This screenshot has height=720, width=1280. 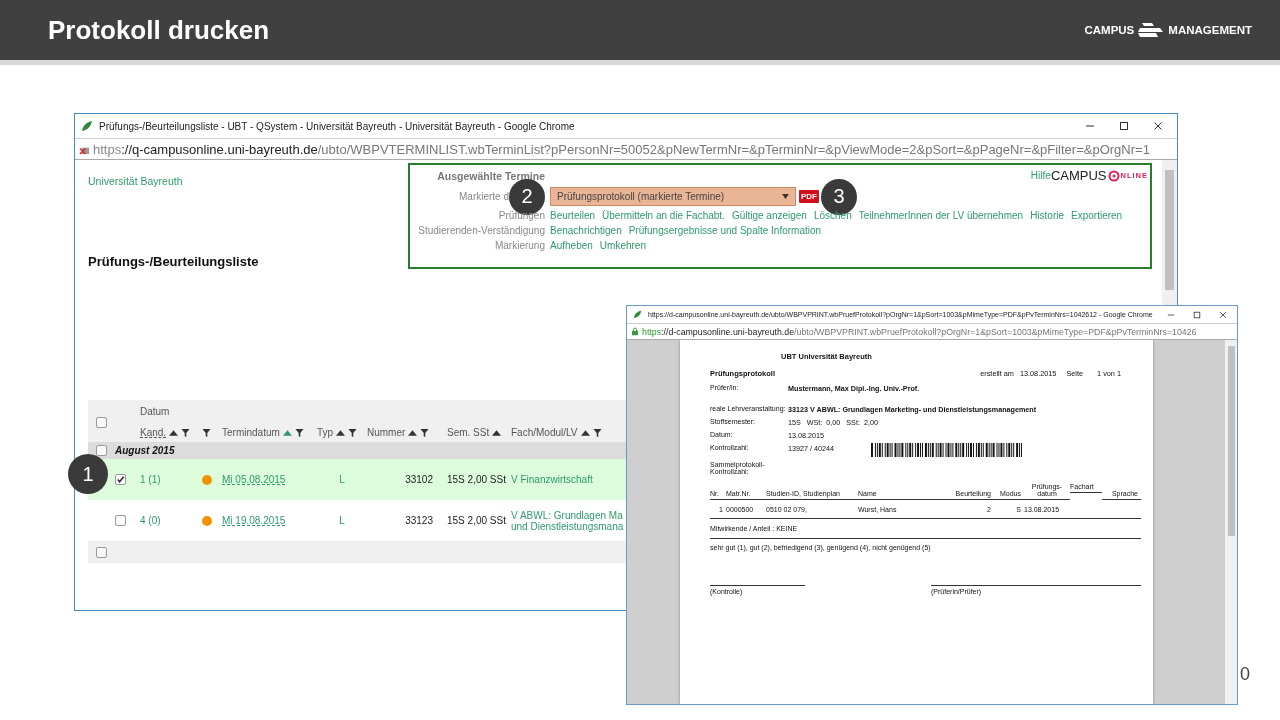 I want to click on action-link: Übermitteln an die Fachabt., so click(x=663, y=215).